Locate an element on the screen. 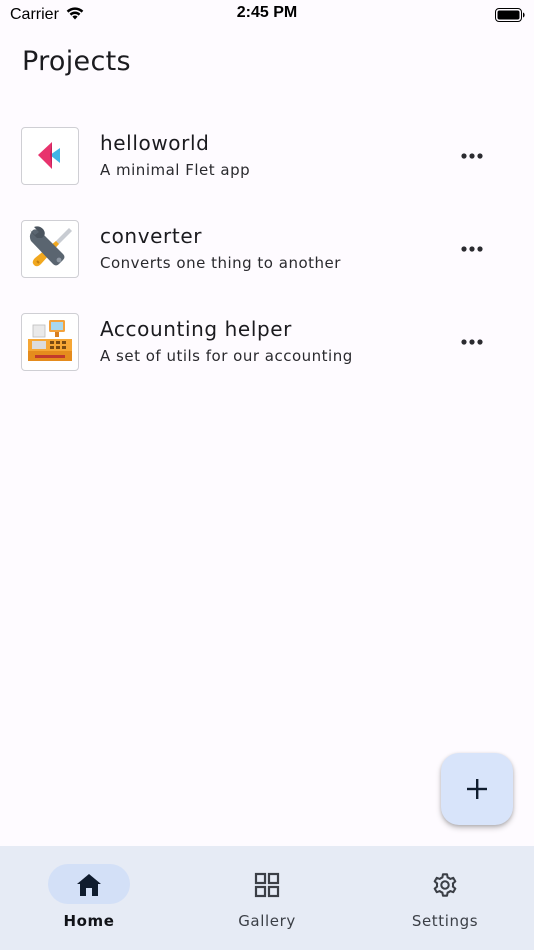  project-description: A set of utils for our accounting is located at coordinates (226, 356).